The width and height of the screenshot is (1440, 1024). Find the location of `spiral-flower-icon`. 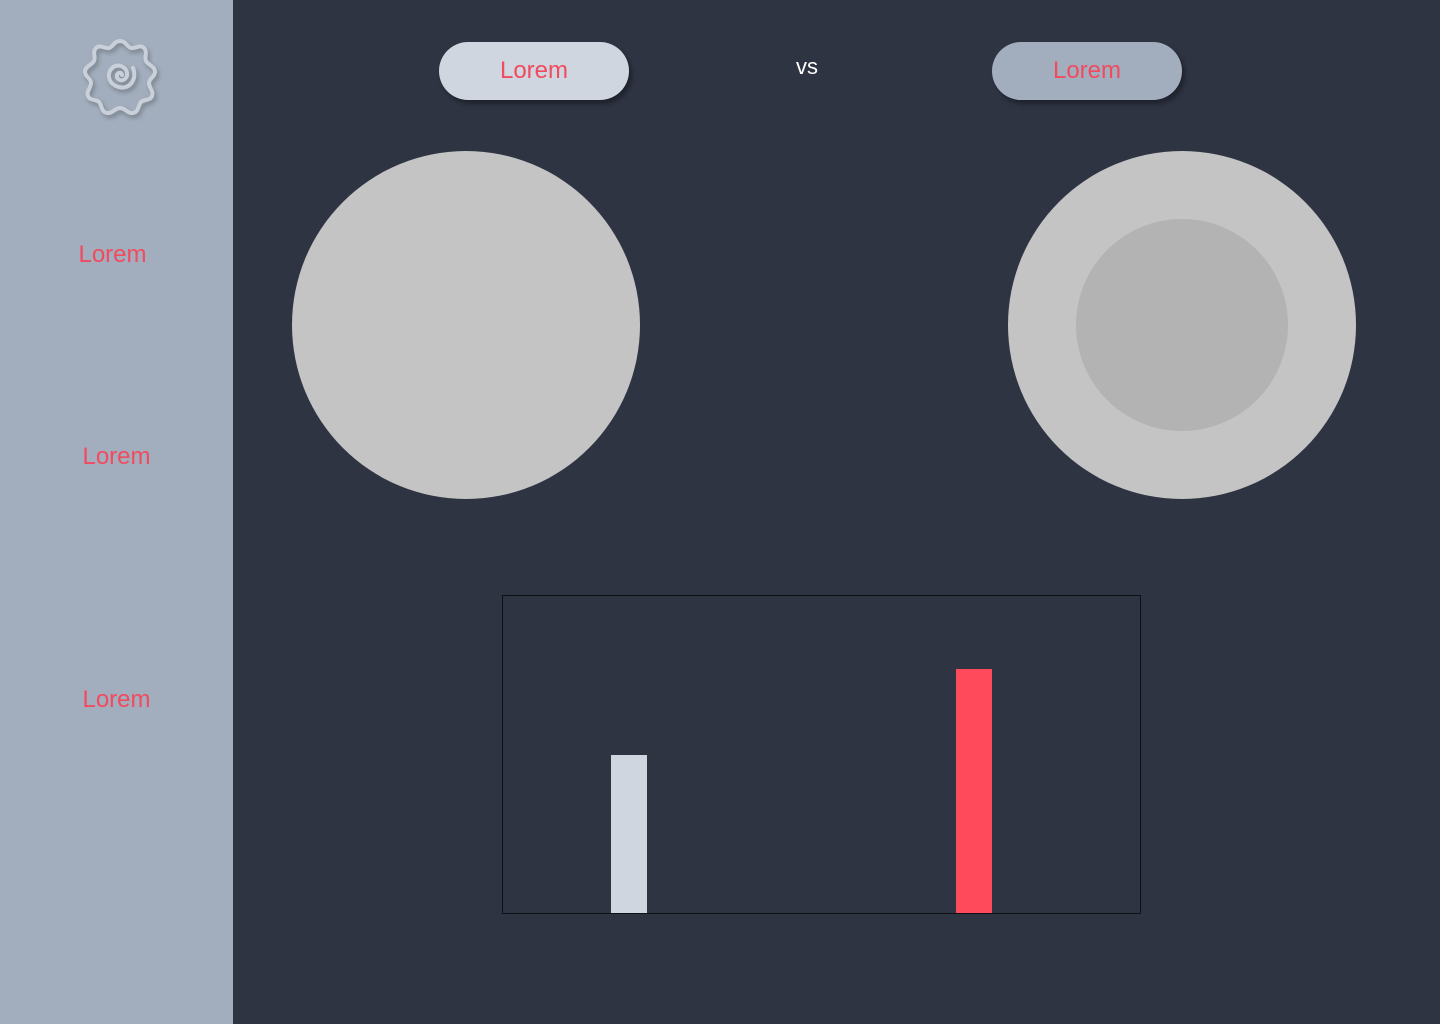

spiral-flower-icon is located at coordinates (120, 77).